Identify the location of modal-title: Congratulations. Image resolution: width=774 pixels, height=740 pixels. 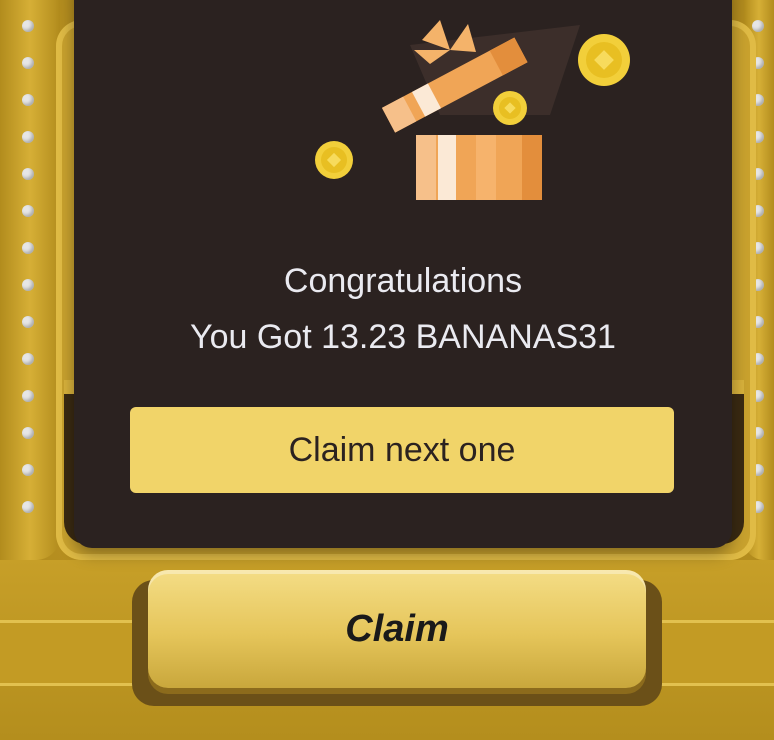
(403, 281).